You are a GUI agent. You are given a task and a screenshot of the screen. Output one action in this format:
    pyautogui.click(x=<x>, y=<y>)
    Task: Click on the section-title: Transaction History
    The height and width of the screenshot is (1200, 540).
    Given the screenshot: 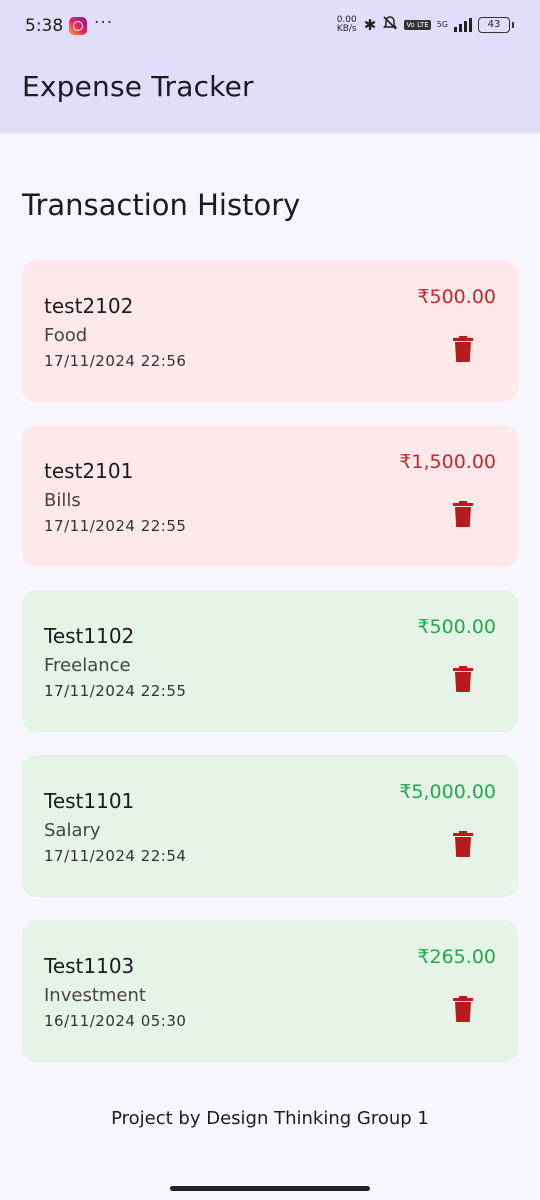 What is the action you would take?
    pyautogui.click(x=161, y=205)
    